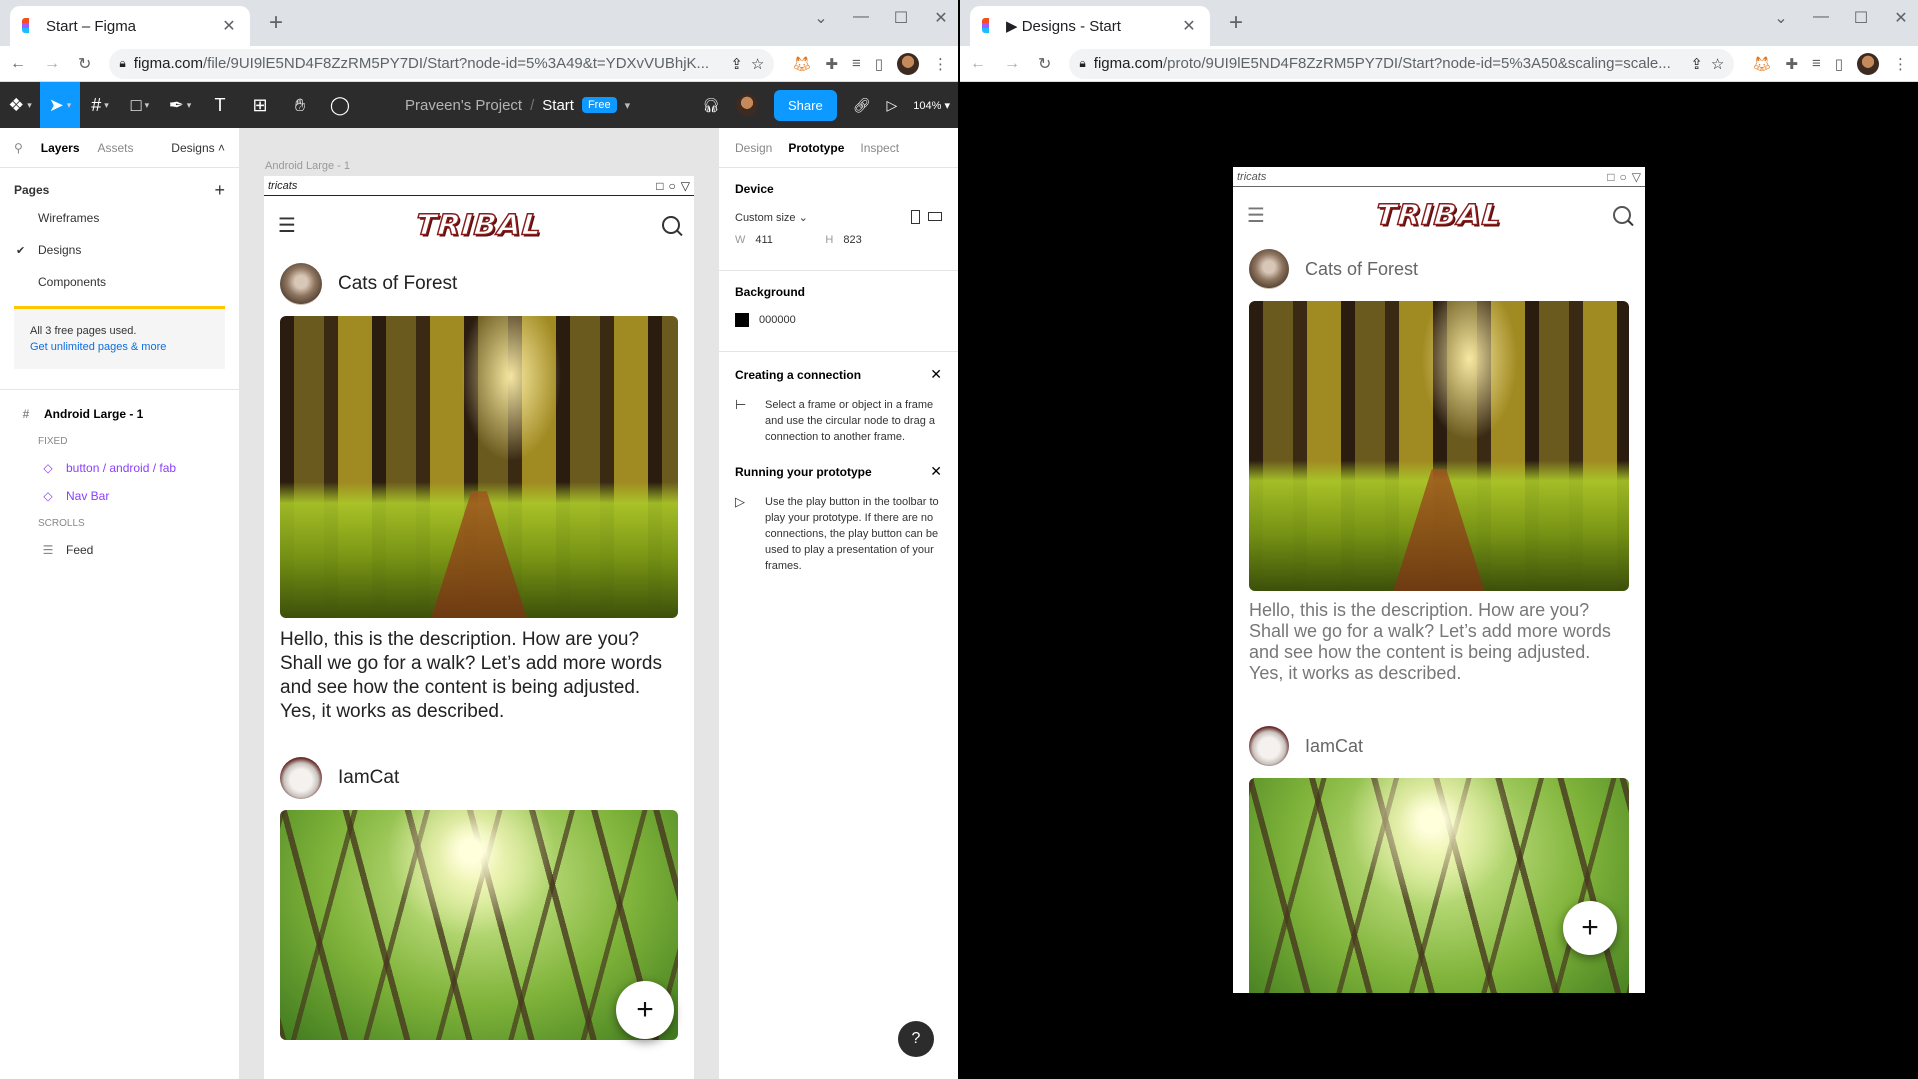 The height and width of the screenshot is (1079, 1918). What do you see at coordinates (18, 148) in the screenshot?
I see `search-layers-icon: ⚲` at bounding box center [18, 148].